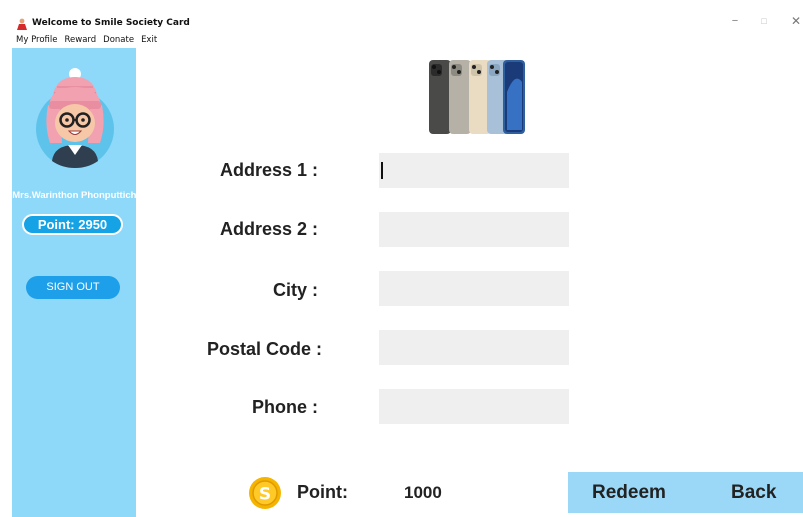  Describe the element at coordinates (477, 95) in the screenshot. I see `product-image` at that location.